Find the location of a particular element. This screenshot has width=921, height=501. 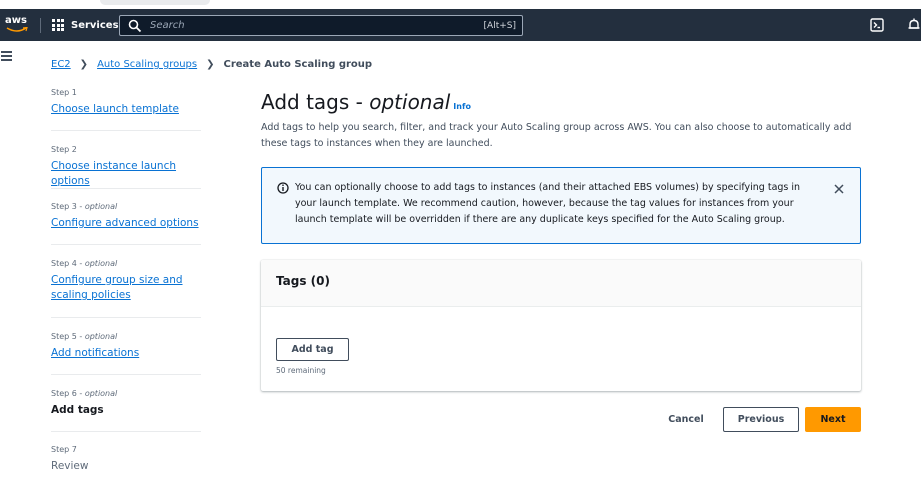

cancel-button: Cancel is located at coordinates (686, 419).